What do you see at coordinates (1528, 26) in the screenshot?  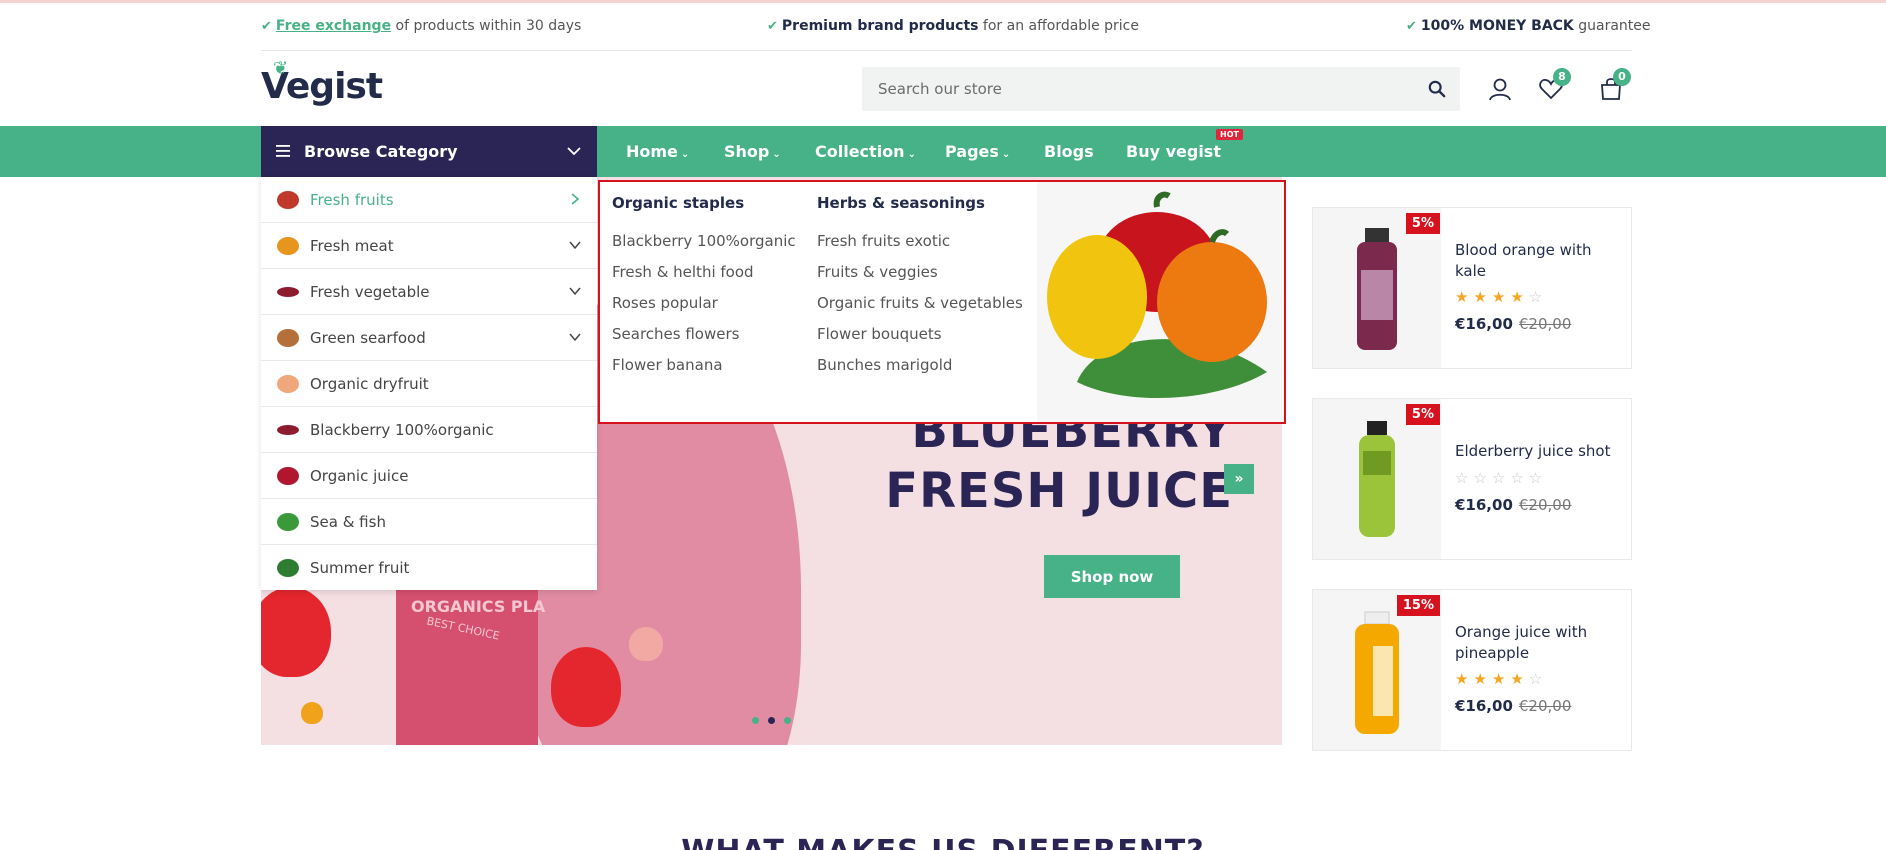 I see `info-item-money-back: ✔ 100% MONEY BACK guarantee` at bounding box center [1528, 26].